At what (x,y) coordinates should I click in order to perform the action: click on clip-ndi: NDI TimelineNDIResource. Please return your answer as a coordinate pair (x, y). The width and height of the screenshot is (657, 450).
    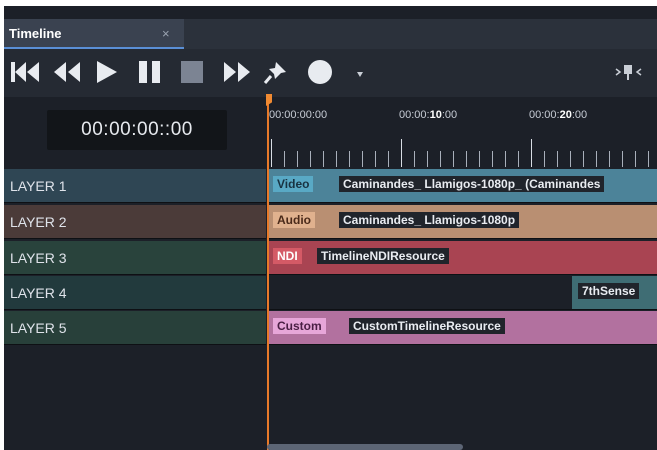
    Looking at the image, I should click on (462, 257).